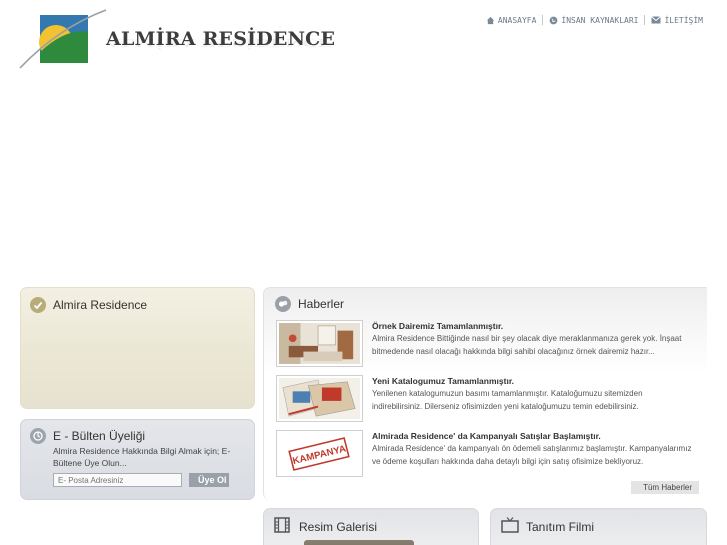 The width and height of the screenshot is (727, 545). I want to click on site-logo: ALMİRA RESİDENCE ALMİRA RESİDENCE, so click(176, 40).